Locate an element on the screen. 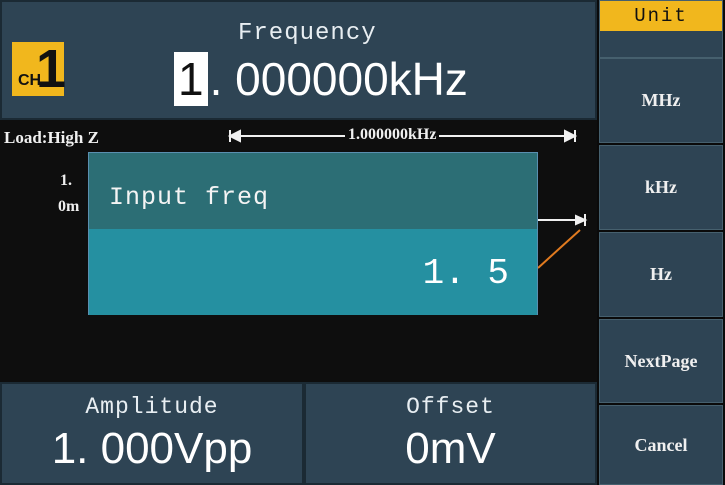  period-frequency-label: 1.000000kHz is located at coordinates (392, 135).